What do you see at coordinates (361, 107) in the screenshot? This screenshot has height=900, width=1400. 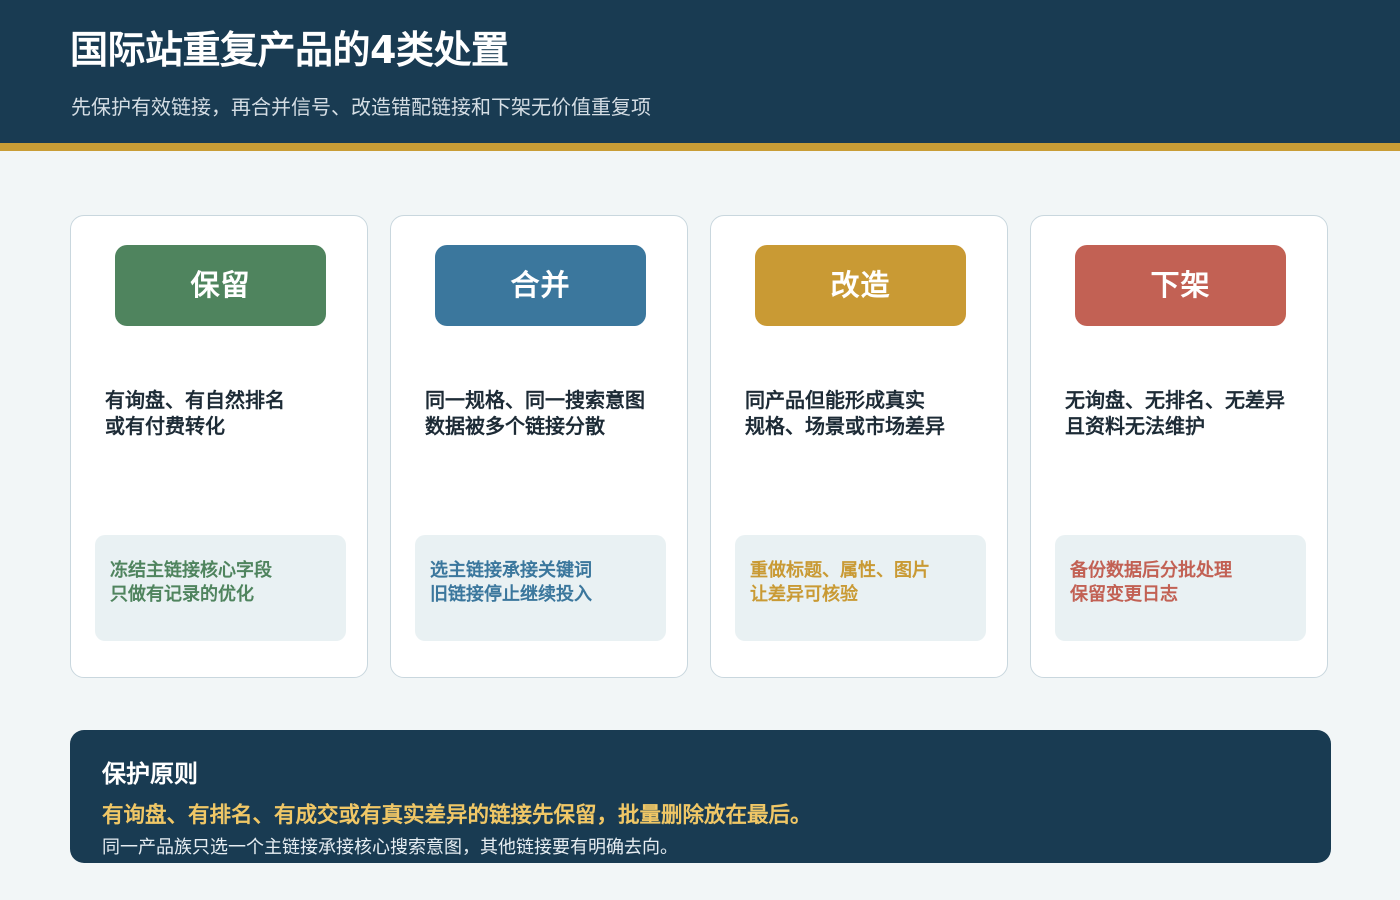 I see `page-subtitle: 先保护有效链接，再合并信号、改造错配链接和下架无价值重复项` at bounding box center [361, 107].